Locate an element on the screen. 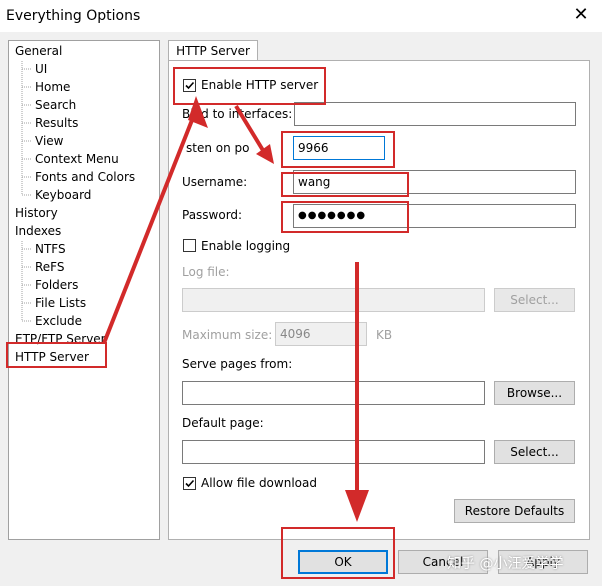 The height and width of the screenshot is (586, 602). bind-interfaces-input is located at coordinates (435, 114).